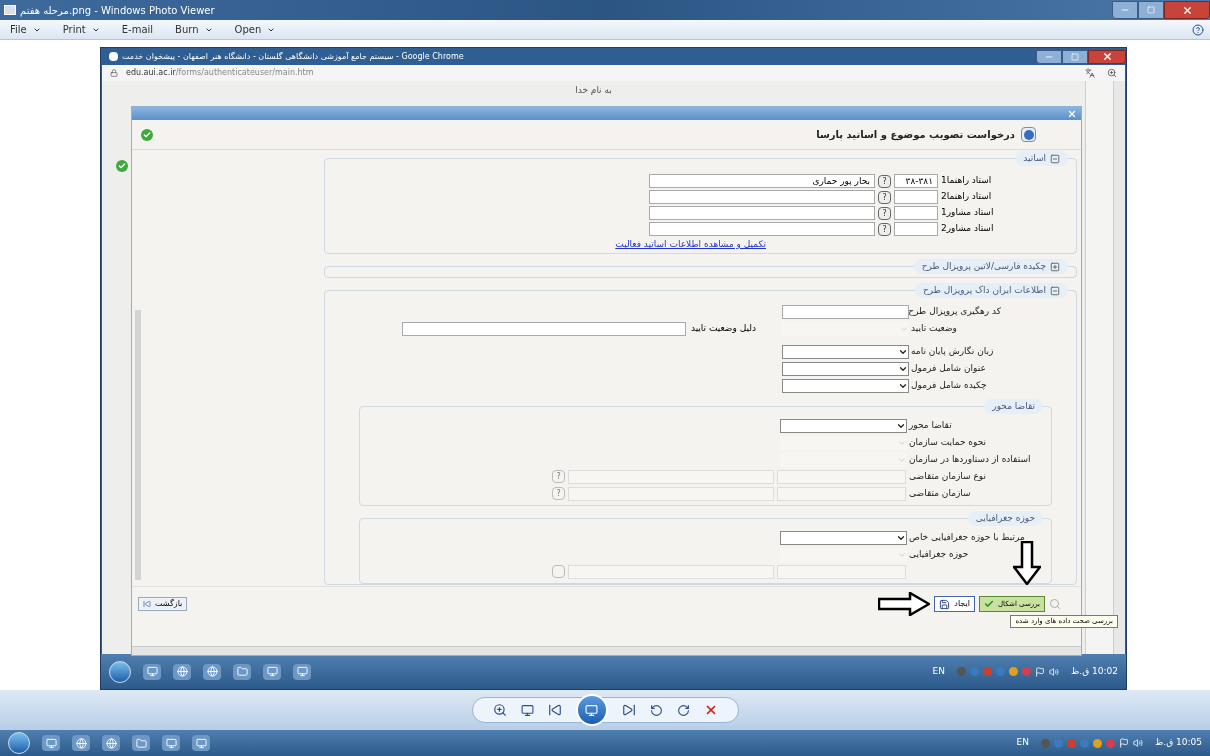 The height and width of the screenshot is (756, 1210). What do you see at coordinates (948, 442) in the screenshot?
I see `field-label: نحوه حمایت سازمان` at bounding box center [948, 442].